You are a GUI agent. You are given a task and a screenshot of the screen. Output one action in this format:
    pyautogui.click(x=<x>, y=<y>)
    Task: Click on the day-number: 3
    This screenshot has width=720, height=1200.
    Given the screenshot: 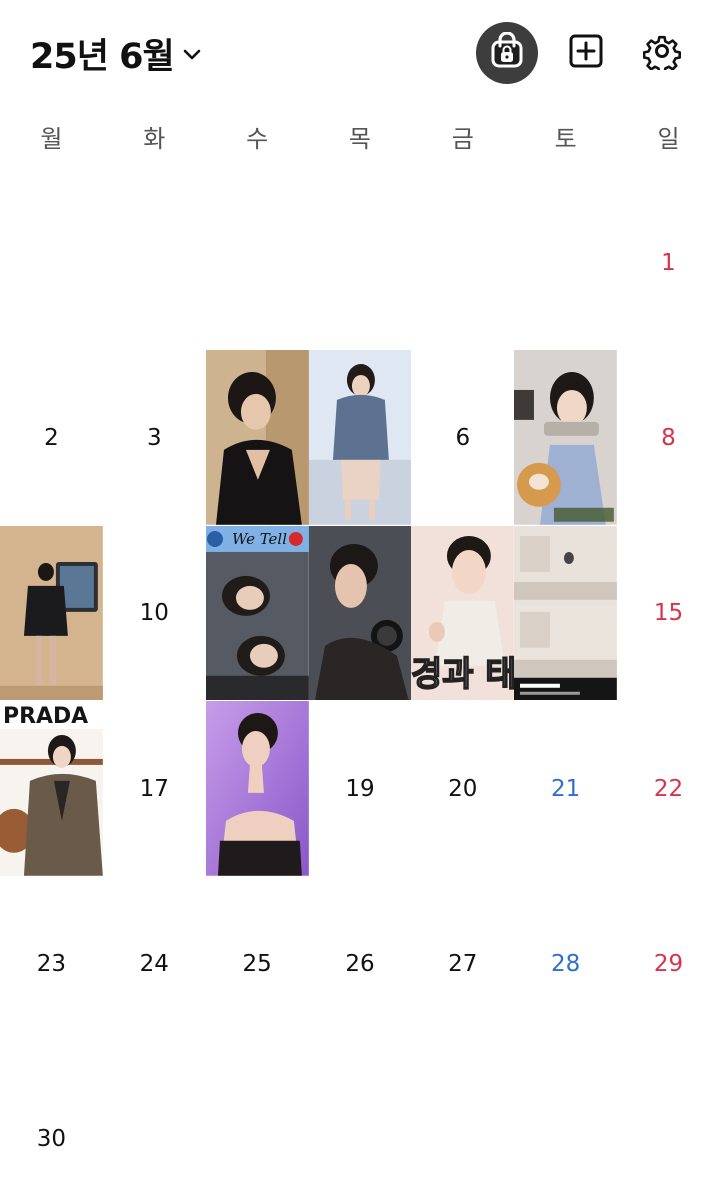 What is the action you would take?
    pyautogui.click(x=154, y=437)
    